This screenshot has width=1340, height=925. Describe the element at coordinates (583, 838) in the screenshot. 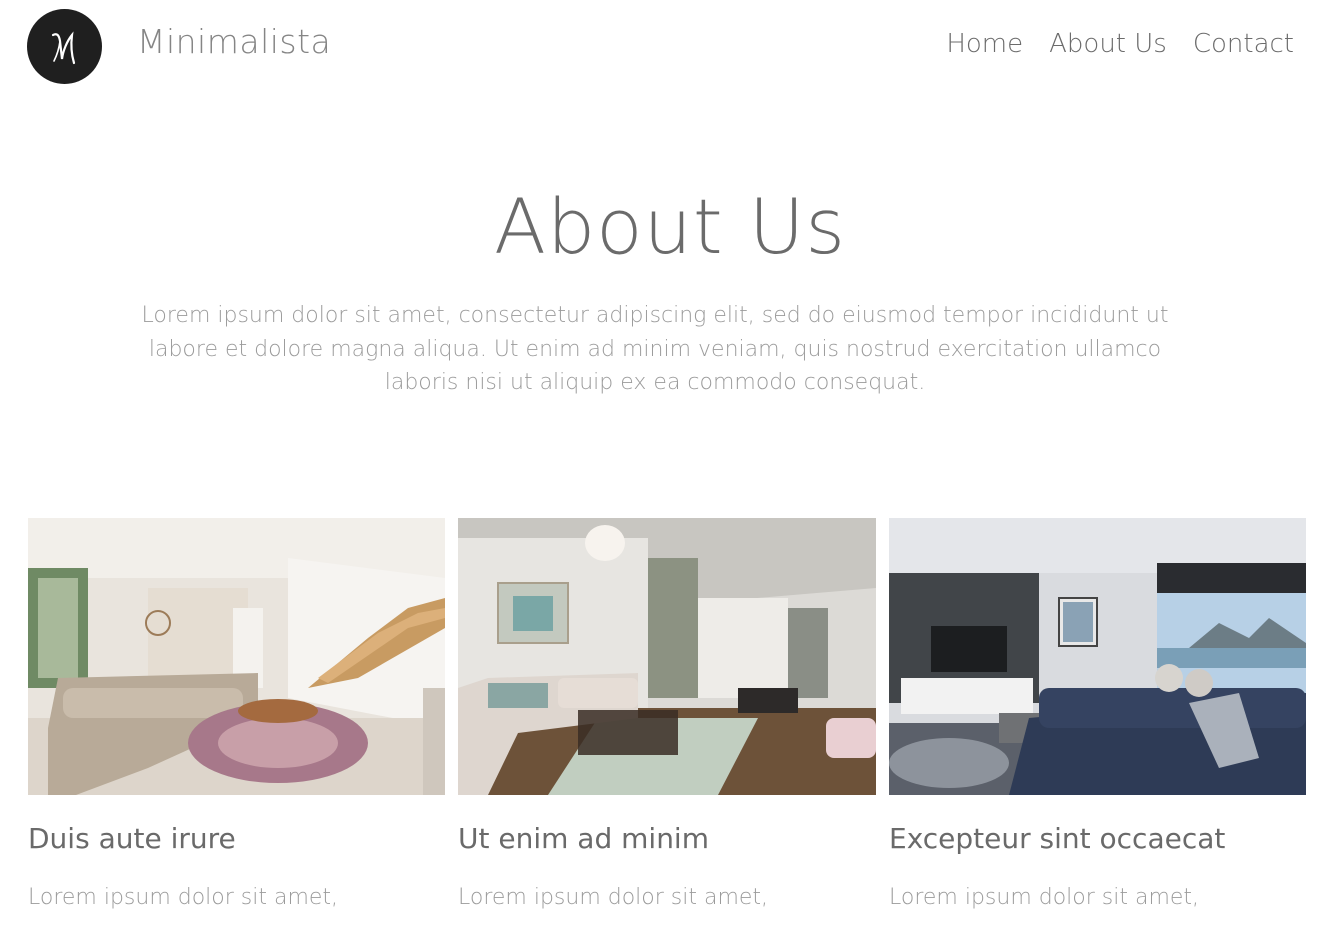

I see `card-title: Ut enim ad minim` at that location.